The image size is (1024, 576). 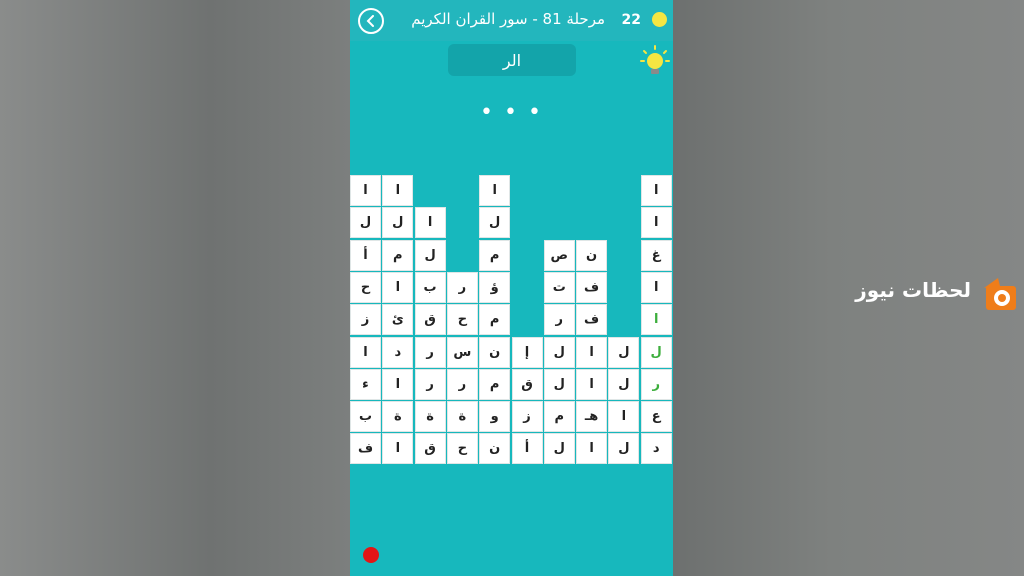 I want to click on back-arrow-icon, so click(x=371, y=21).